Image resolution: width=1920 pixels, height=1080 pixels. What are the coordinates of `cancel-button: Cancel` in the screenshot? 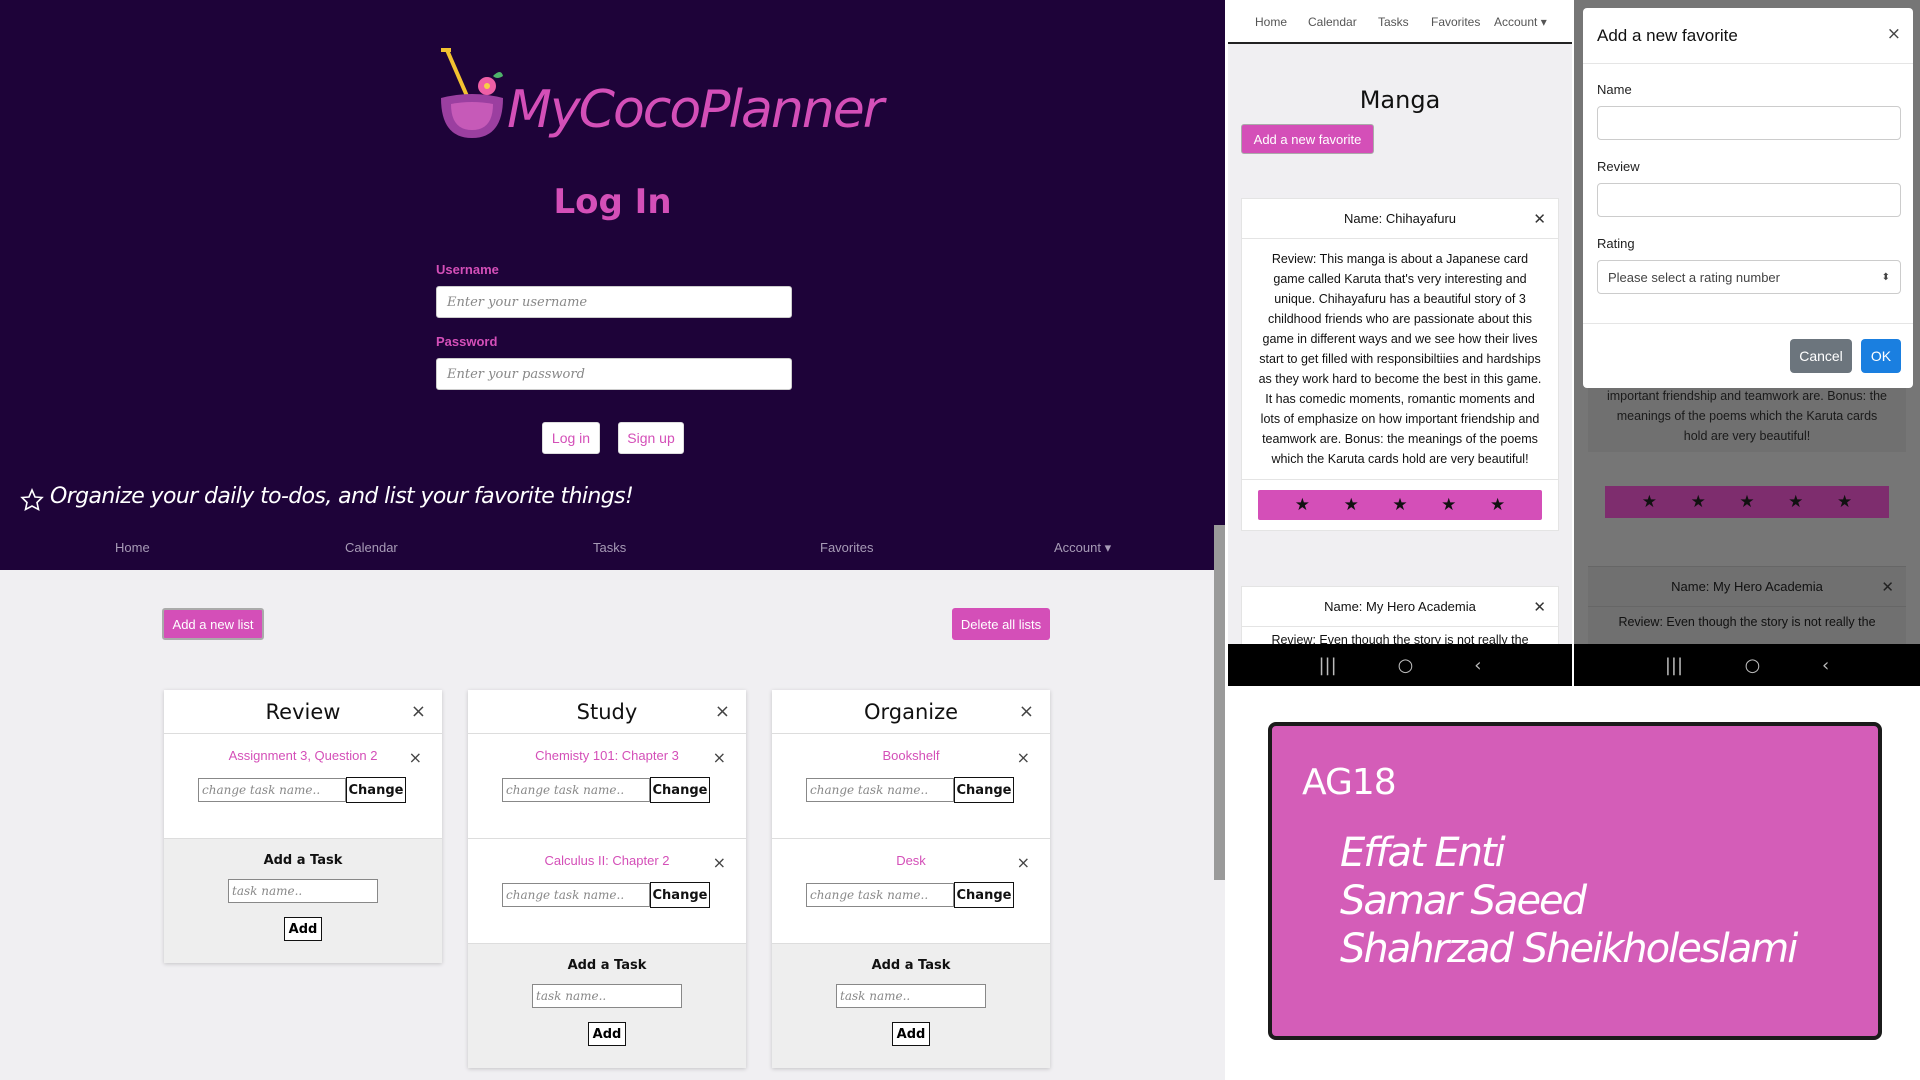 It's located at (1821, 356).